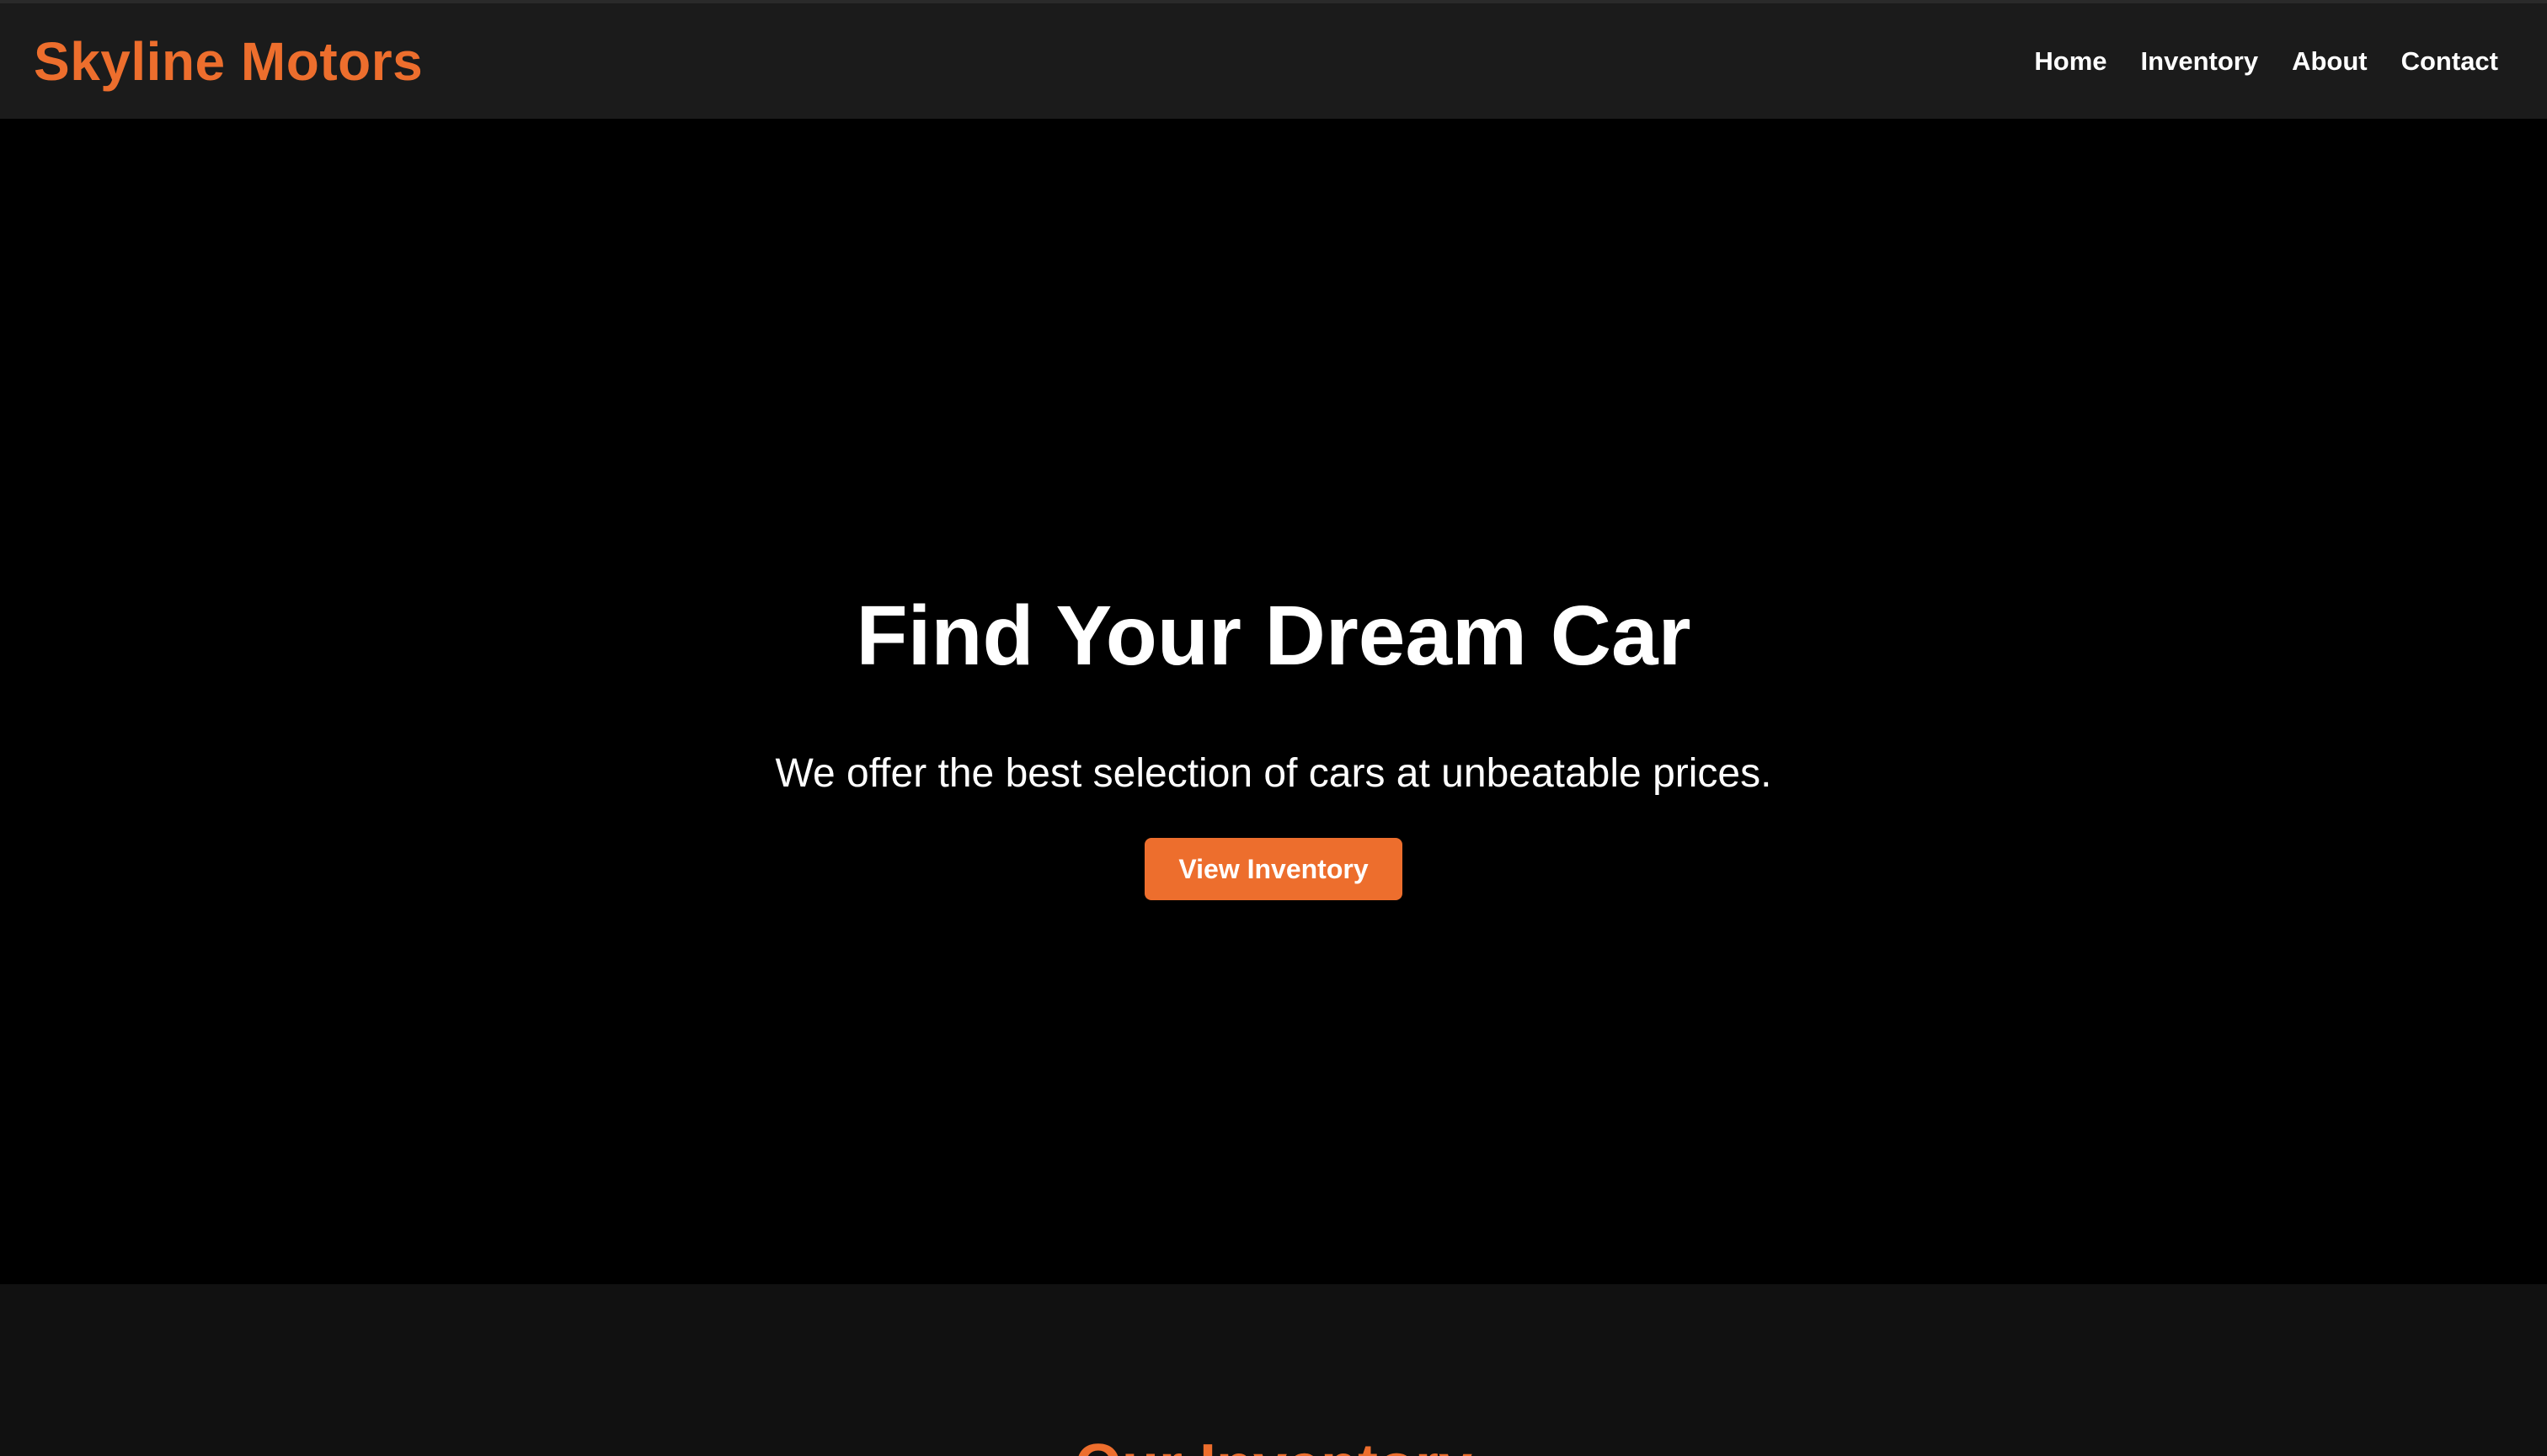 The height and width of the screenshot is (1456, 2547). Describe the element at coordinates (228, 61) in the screenshot. I see `brand-logo: Skyline Motors` at that location.